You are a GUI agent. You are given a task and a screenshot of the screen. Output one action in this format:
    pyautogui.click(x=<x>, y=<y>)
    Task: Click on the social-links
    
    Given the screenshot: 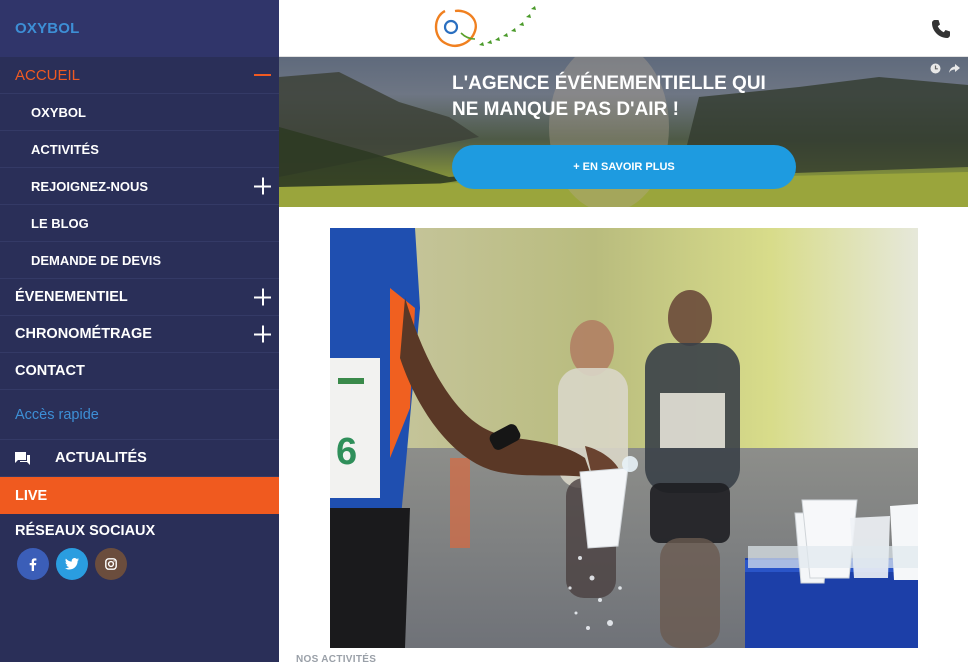 What is the action you would take?
    pyautogui.click(x=139, y=564)
    